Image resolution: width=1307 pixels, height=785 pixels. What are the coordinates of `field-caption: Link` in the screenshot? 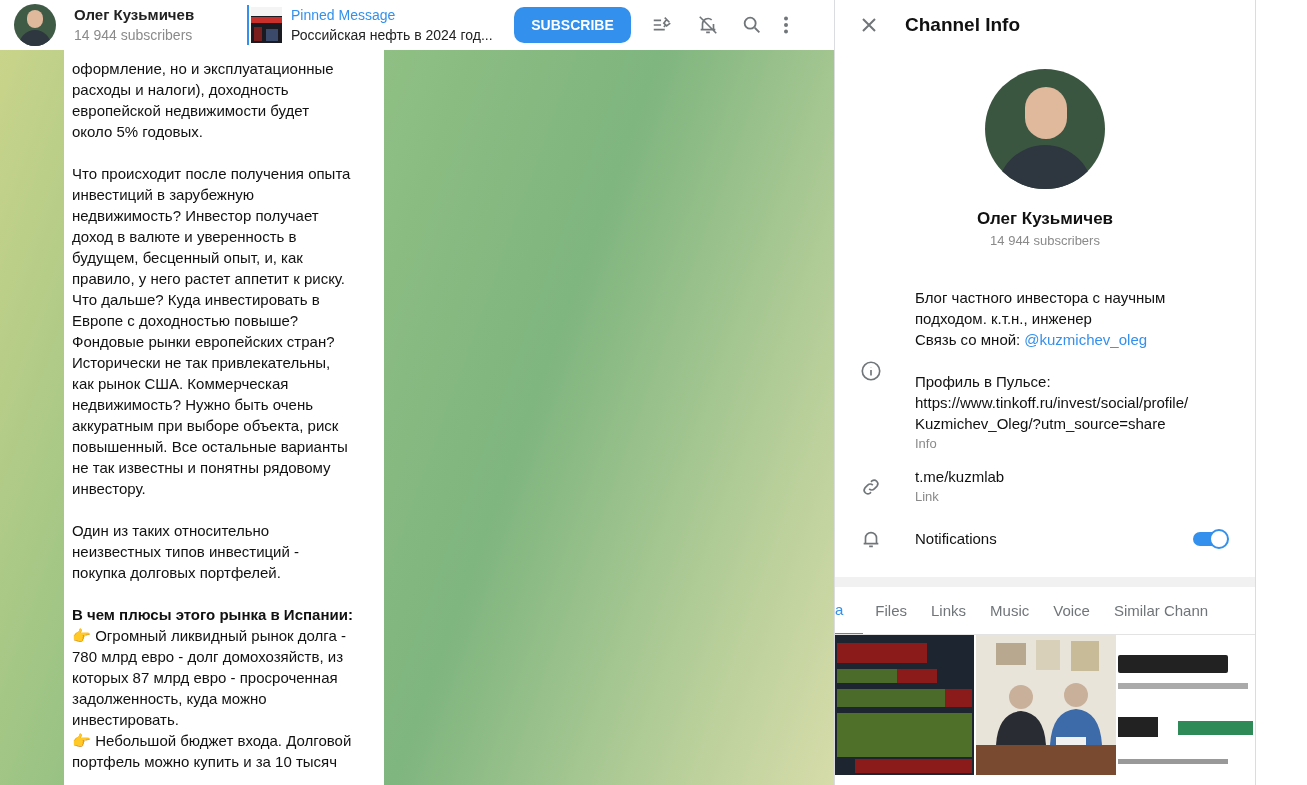 It's located at (927, 497).